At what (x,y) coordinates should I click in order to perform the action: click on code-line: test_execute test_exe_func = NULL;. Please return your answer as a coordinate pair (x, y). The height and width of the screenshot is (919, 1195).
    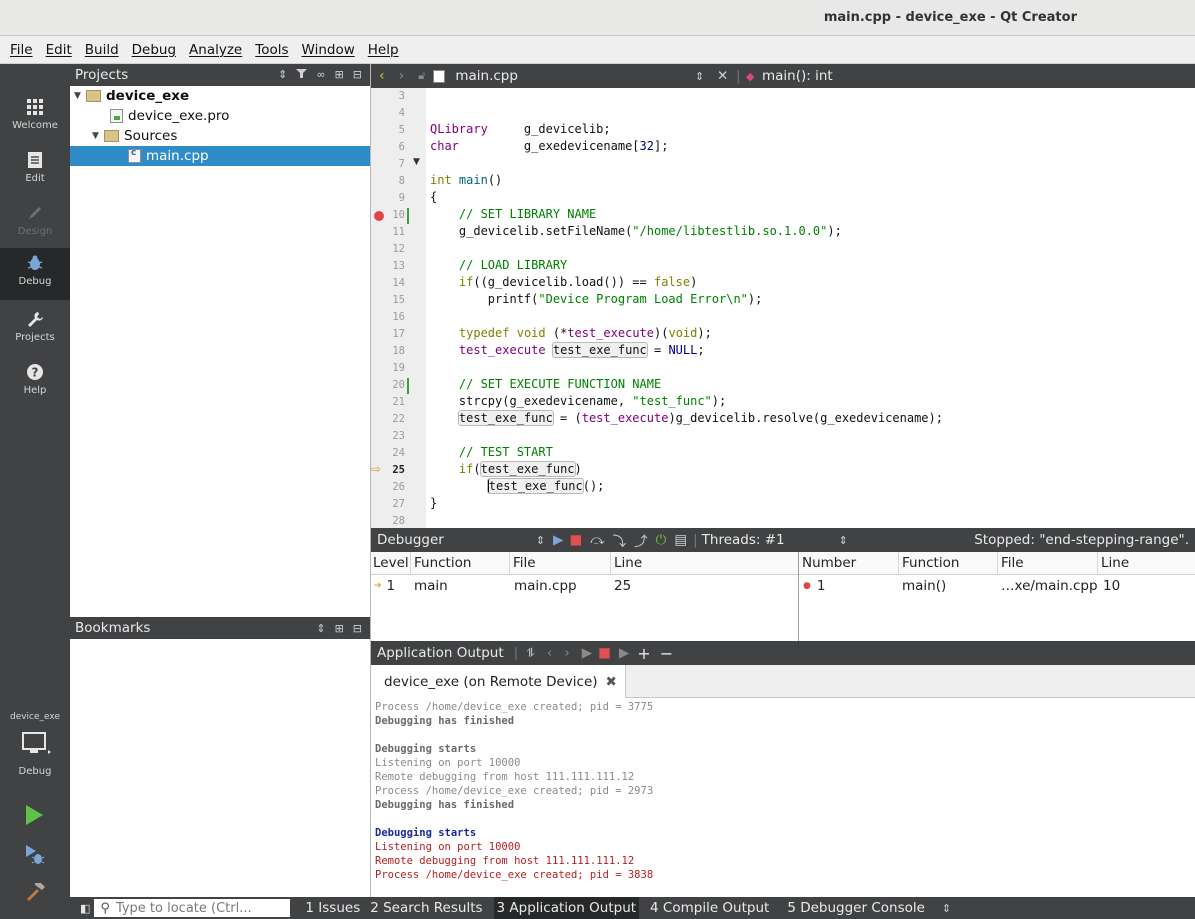
    Looking at the image, I should click on (567, 350).